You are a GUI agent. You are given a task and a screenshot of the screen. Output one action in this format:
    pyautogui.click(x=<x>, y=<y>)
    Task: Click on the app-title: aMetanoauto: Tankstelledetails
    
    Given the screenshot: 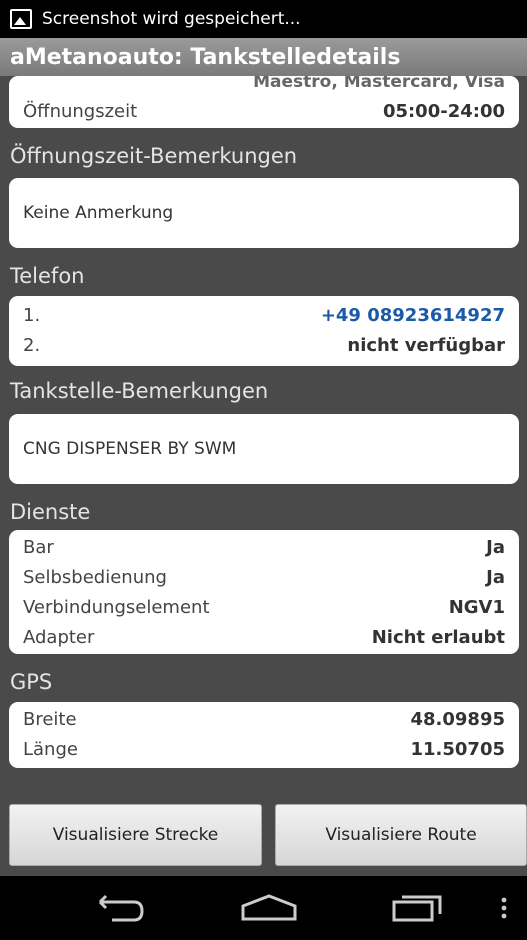 What is the action you would take?
    pyautogui.click(x=263, y=57)
    